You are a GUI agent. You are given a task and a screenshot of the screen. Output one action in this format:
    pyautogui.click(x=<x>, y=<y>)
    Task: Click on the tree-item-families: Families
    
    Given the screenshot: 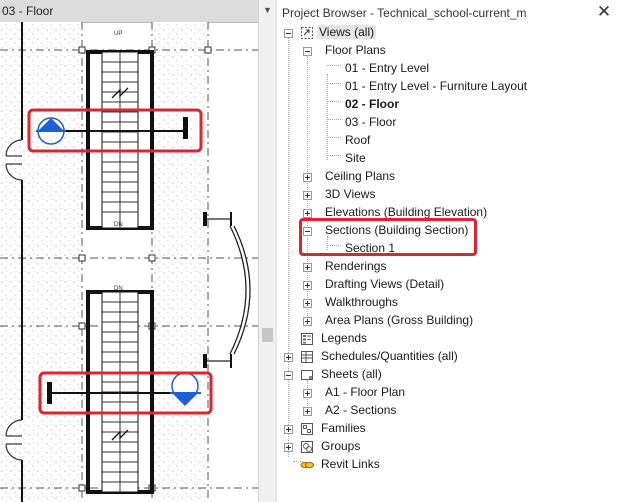 What is the action you would take?
    pyautogui.click(x=447, y=429)
    